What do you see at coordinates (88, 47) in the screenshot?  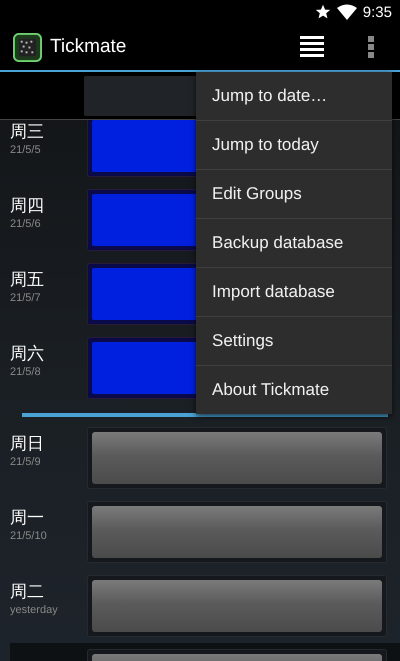 I see `app-title: Tickmate` at bounding box center [88, 47].